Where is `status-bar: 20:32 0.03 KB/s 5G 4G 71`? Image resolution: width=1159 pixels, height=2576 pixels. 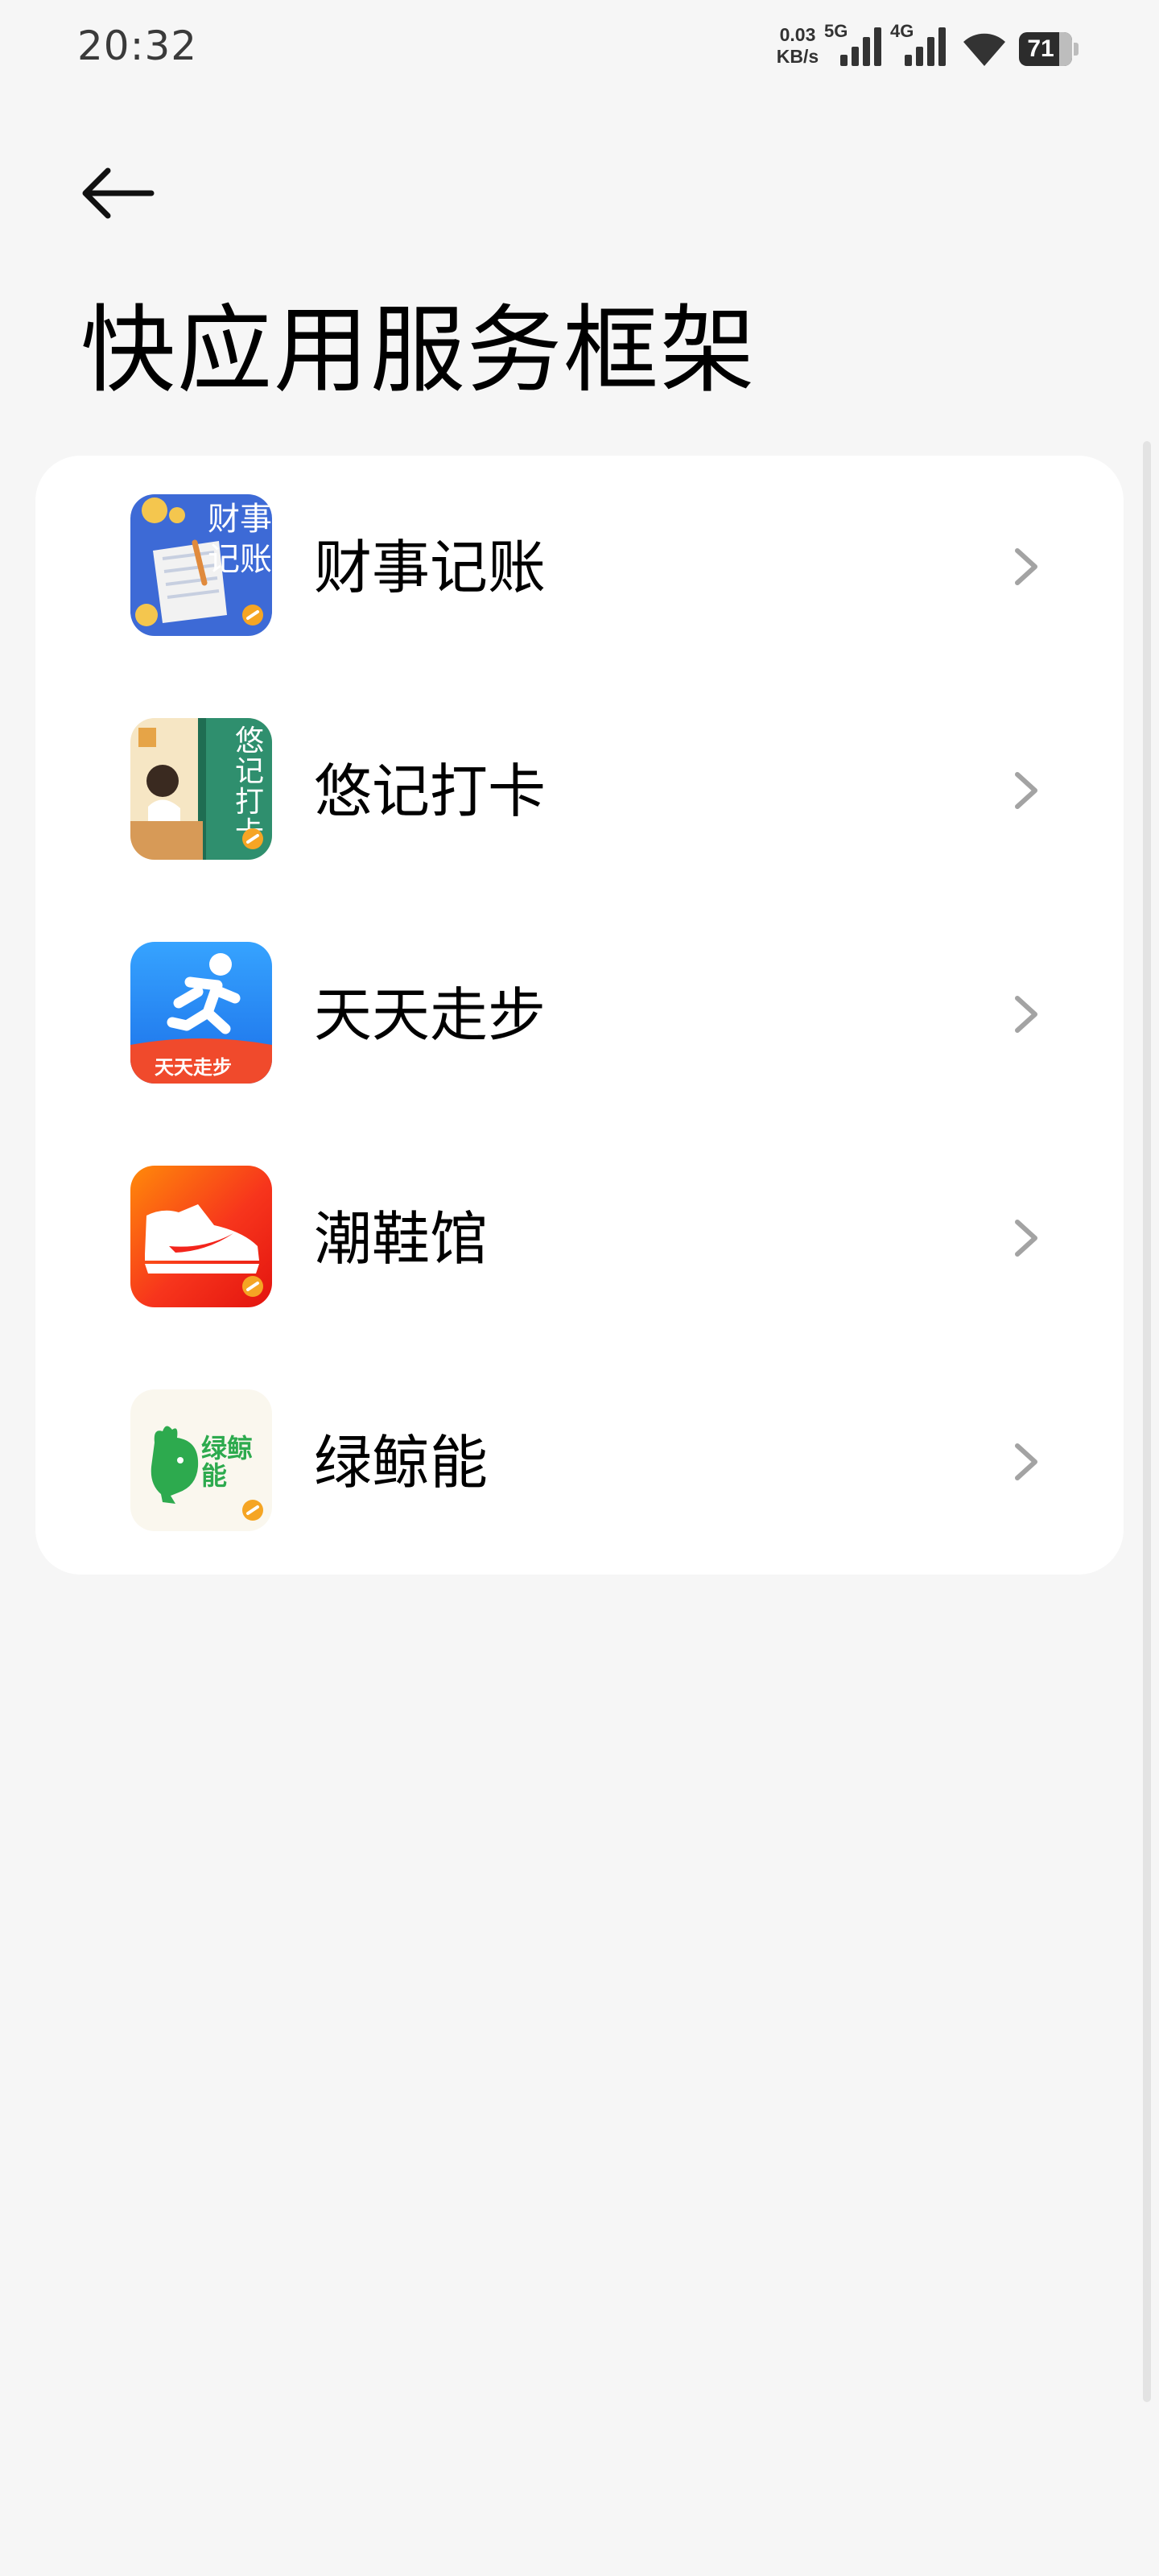 status-bar: 20:32 0.03 KB/s 5G 4G 71 is located at coordinates (579, 48).